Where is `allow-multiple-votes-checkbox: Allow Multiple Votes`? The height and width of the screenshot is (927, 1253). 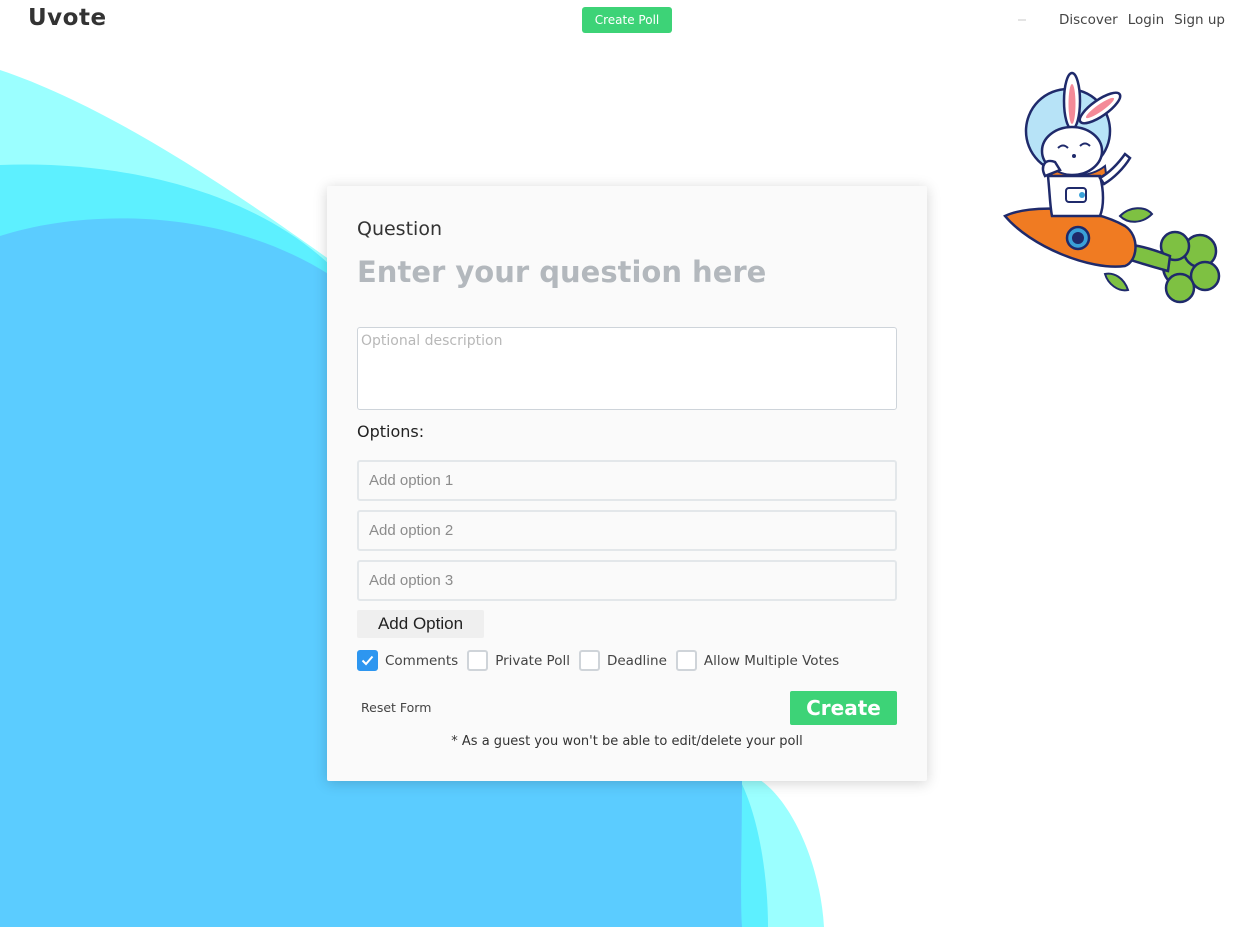 allow-multiple-votes-checkbox: Allow Multiple Votes is located at coordinates (757, 660).